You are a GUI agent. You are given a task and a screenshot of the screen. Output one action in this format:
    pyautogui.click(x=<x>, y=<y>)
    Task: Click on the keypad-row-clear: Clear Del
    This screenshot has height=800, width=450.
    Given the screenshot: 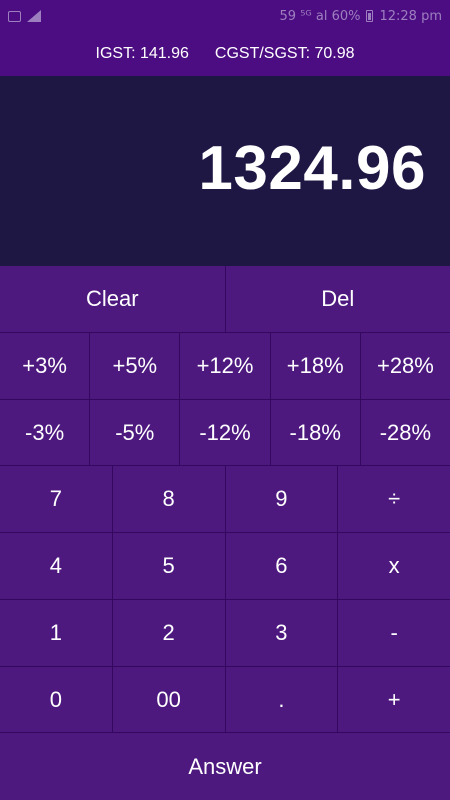 What is the action you would take?
    pyautogui.click(x=225, y=299)
    